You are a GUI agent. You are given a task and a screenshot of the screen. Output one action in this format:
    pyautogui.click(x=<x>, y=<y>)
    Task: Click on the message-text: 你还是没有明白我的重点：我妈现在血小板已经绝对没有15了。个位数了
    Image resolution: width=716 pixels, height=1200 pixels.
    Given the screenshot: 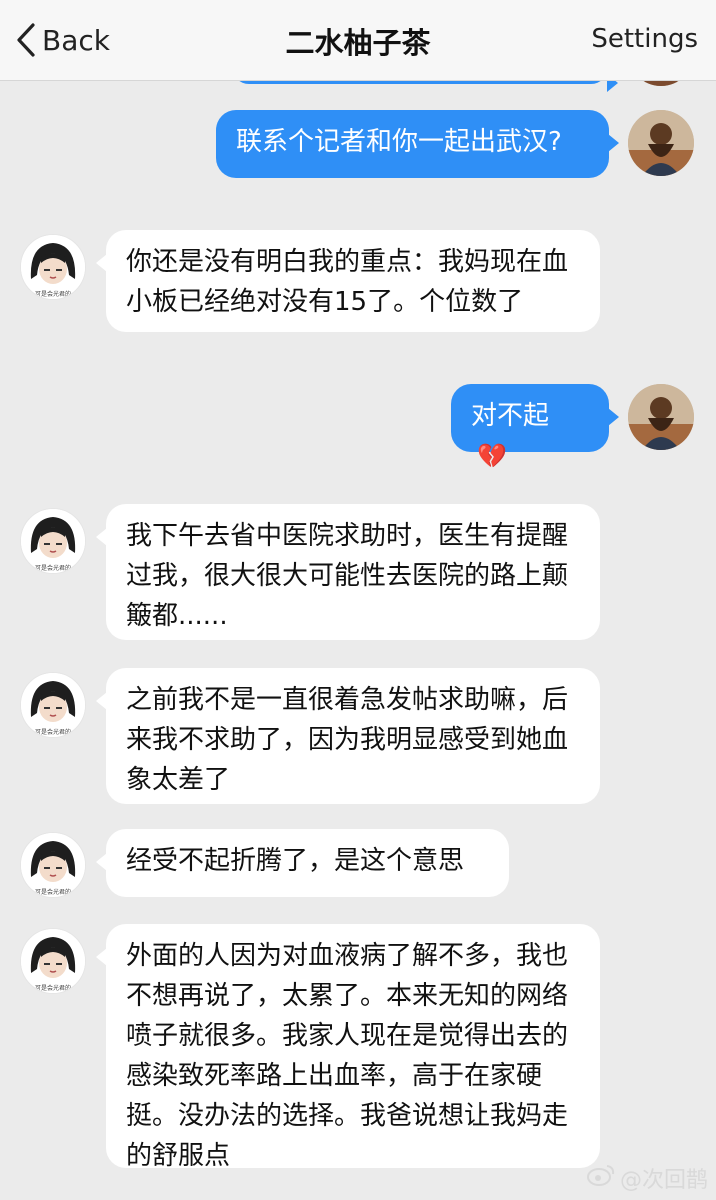 What is the action you would take?
    pyautogui.click(x=347, y=282)
    